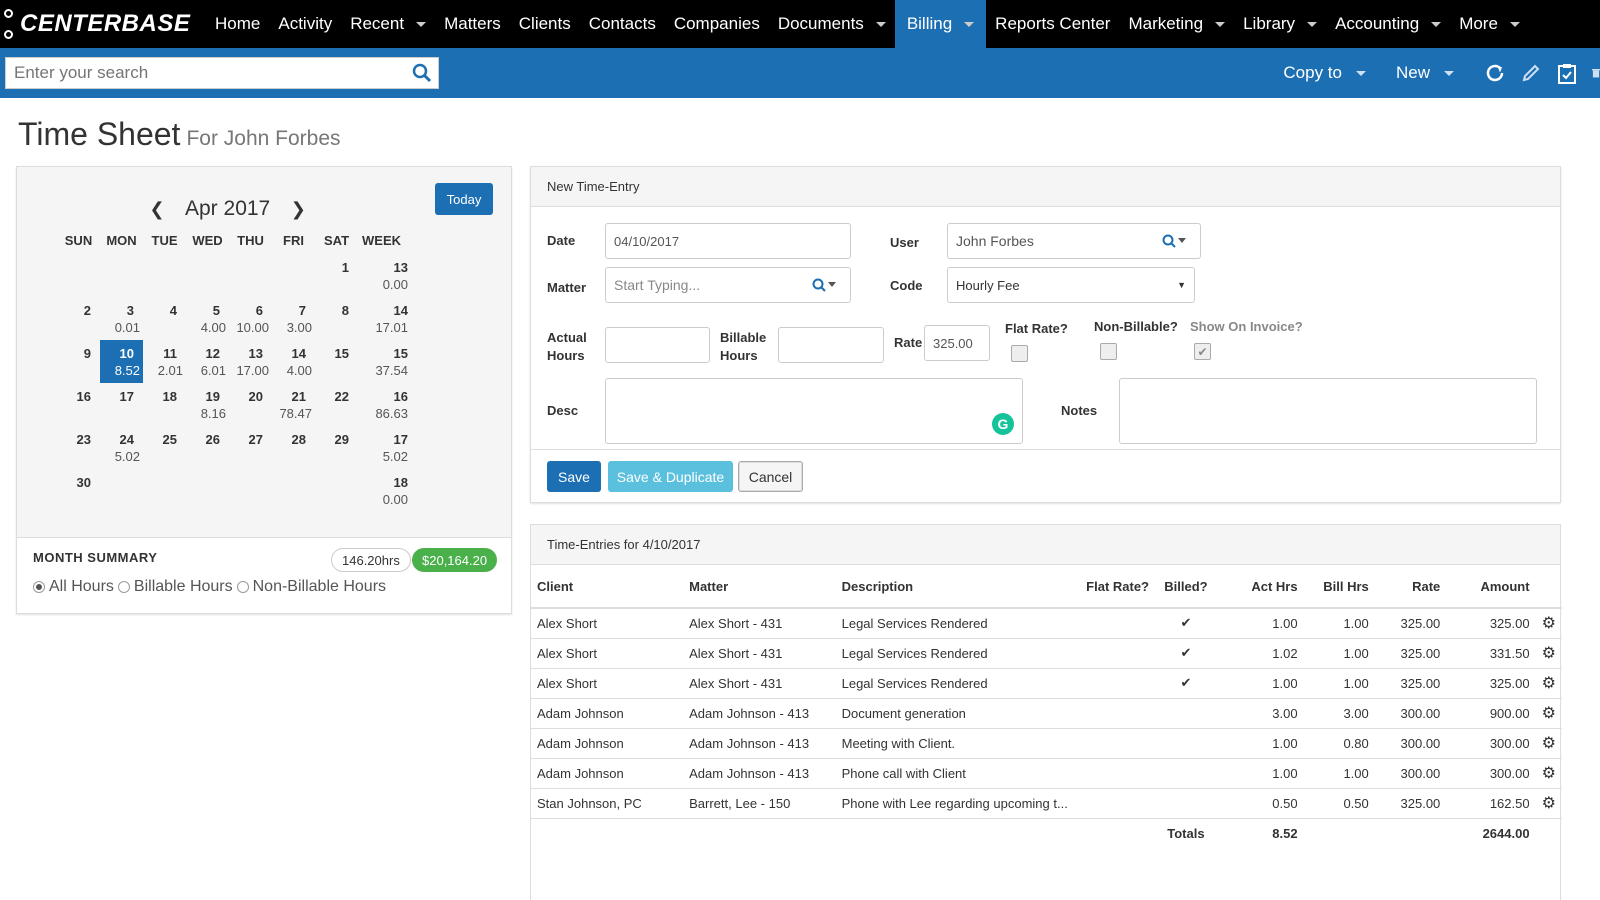 The width and height of the screenshot is (1600, 900). Describe the element at coordinates (1176, 24) in the screenshot. I see `nav-item-marketing: Marketing` at that location.